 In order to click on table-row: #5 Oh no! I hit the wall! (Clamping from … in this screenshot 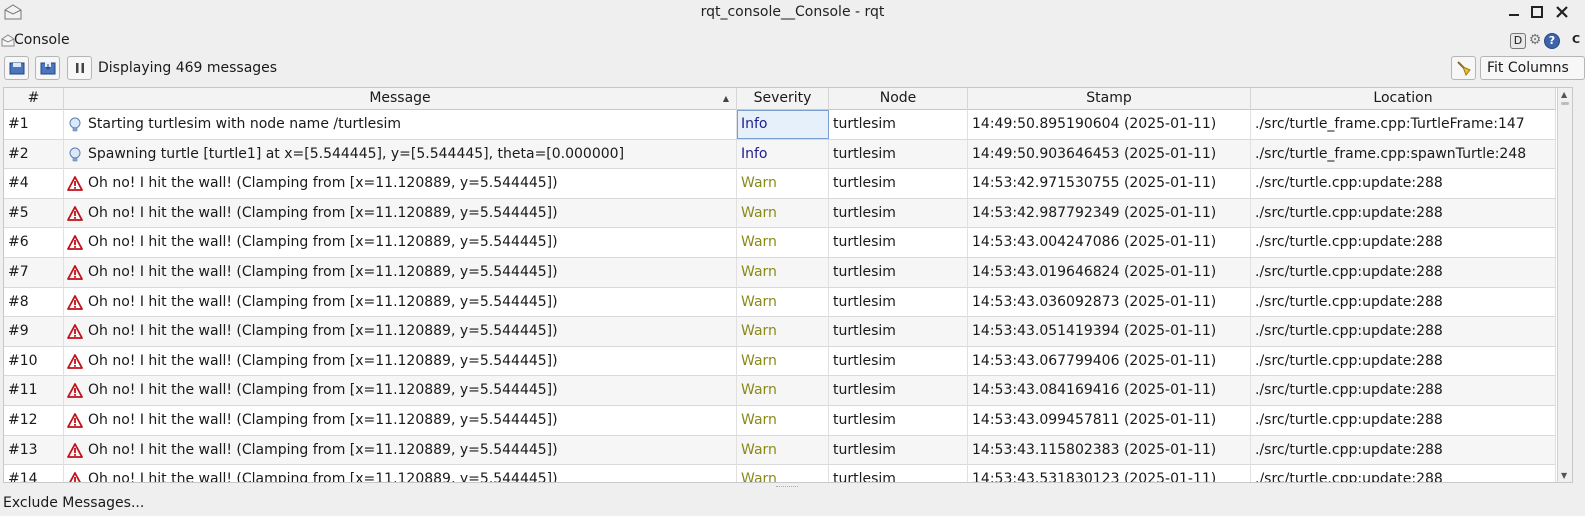, I will do `click(780, 213)`.